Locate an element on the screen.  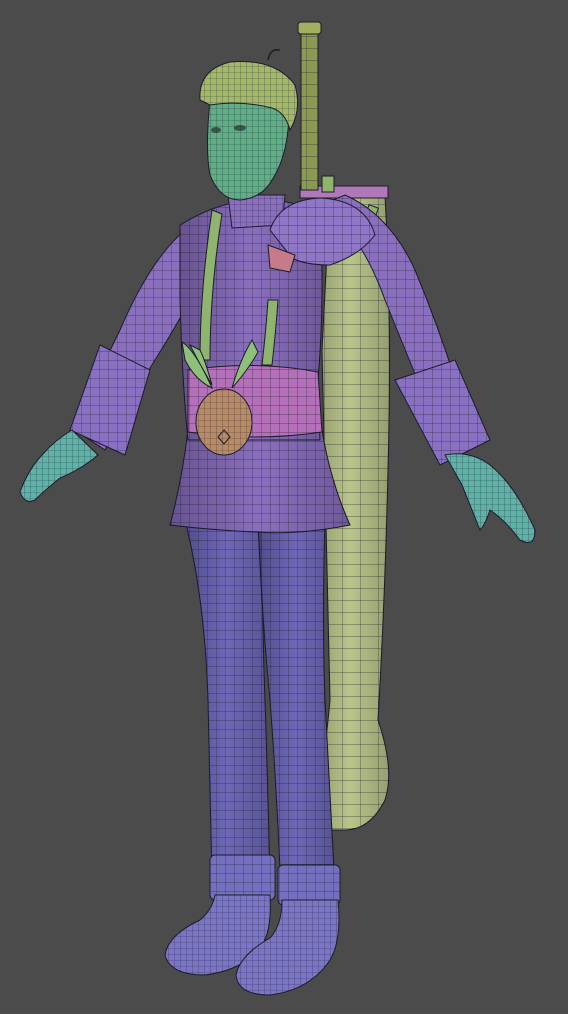
tunic-skirt is located at coordinates (260, 481).